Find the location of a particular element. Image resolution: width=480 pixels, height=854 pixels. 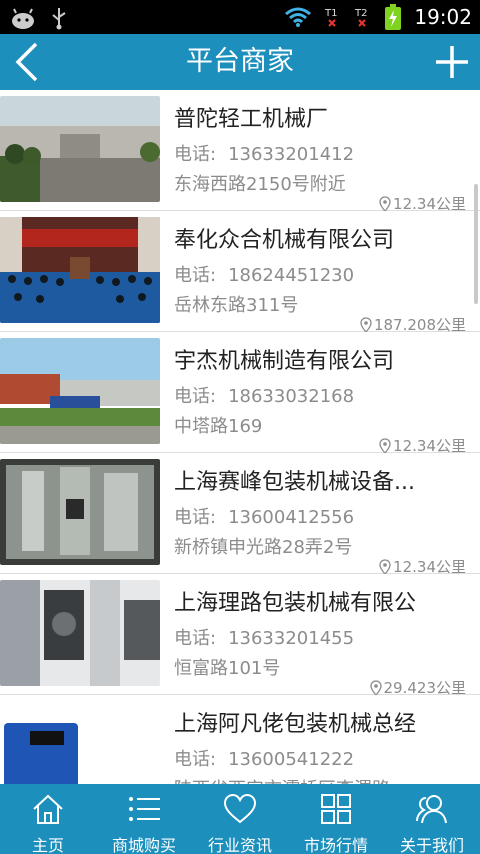

signal-1-icon: T1 is located at coordinates (333, 17).